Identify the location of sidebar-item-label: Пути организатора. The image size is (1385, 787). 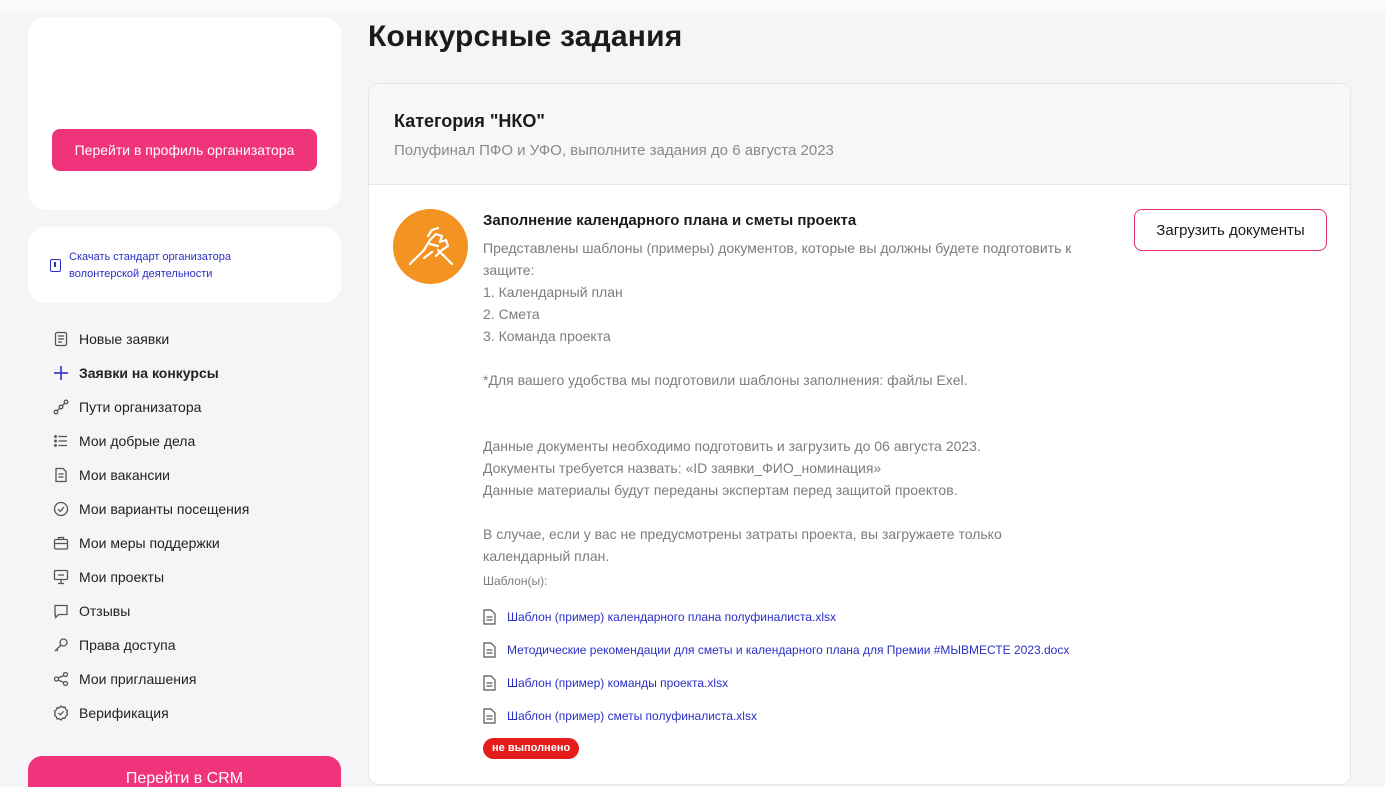
(140, 407).